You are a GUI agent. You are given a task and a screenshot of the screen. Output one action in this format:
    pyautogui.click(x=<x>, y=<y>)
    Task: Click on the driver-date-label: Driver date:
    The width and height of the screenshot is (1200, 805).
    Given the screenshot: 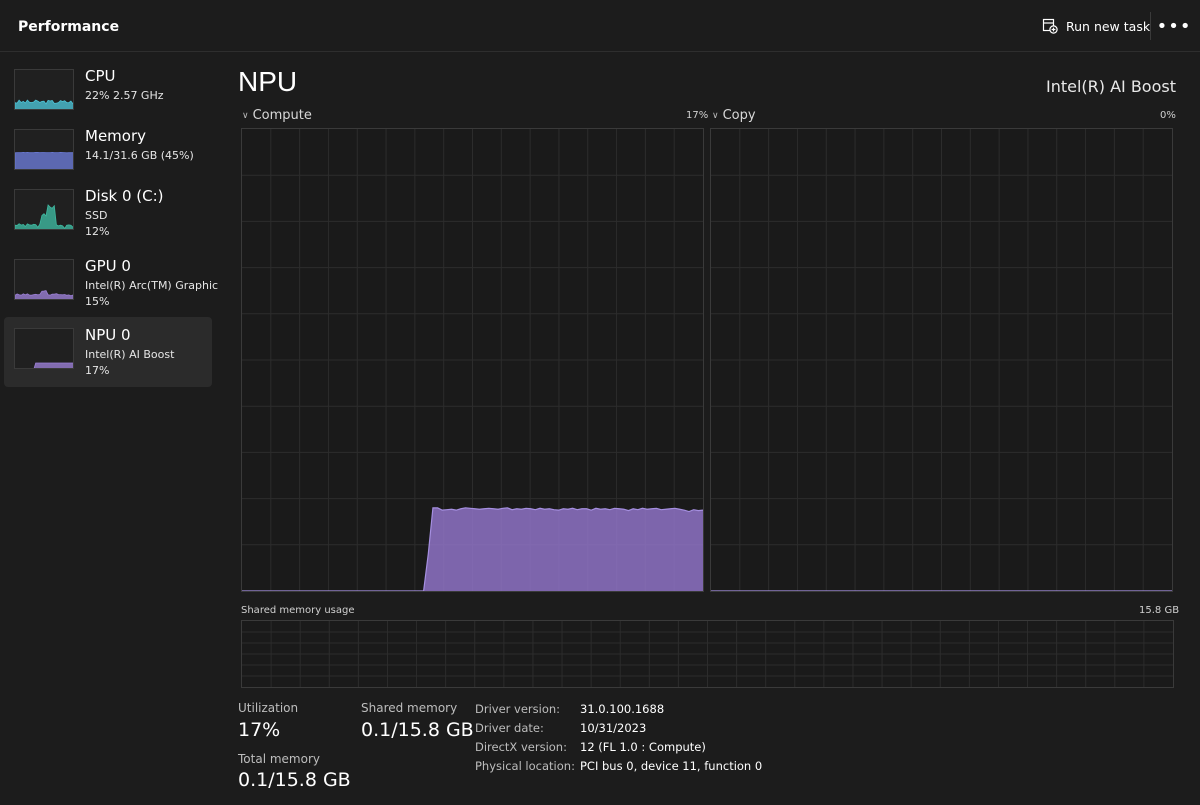 What is the action you would take?
    pyautogui.click(x=509, y=728)
    